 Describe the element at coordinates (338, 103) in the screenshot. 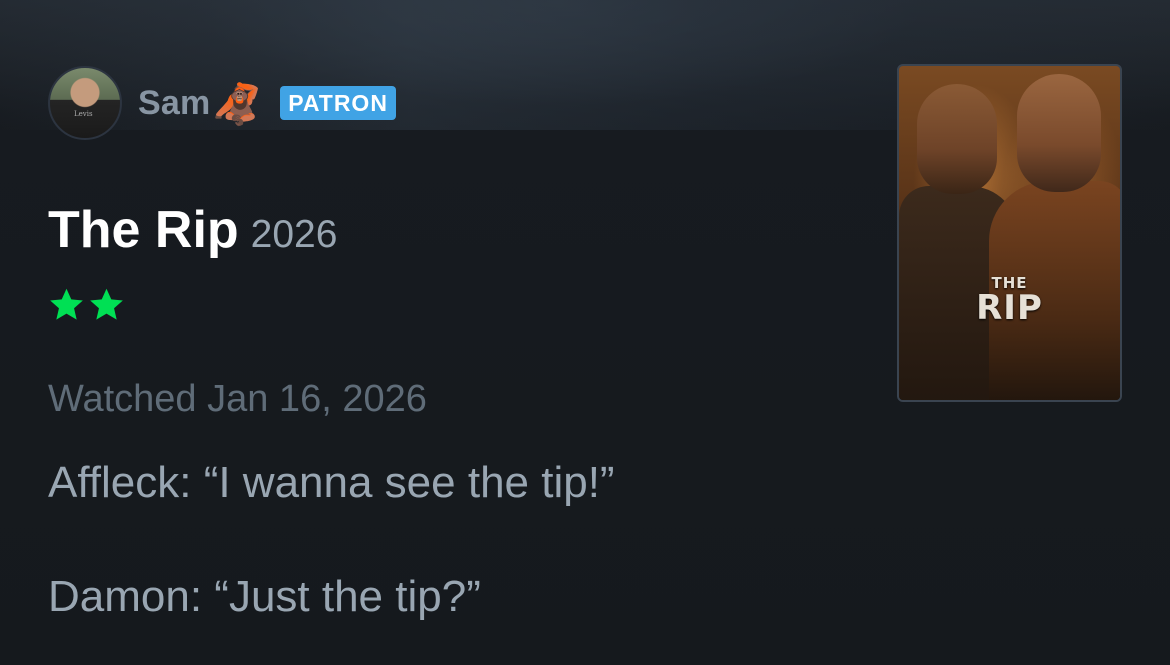

I see `patron-badge: PATRON` at that location.